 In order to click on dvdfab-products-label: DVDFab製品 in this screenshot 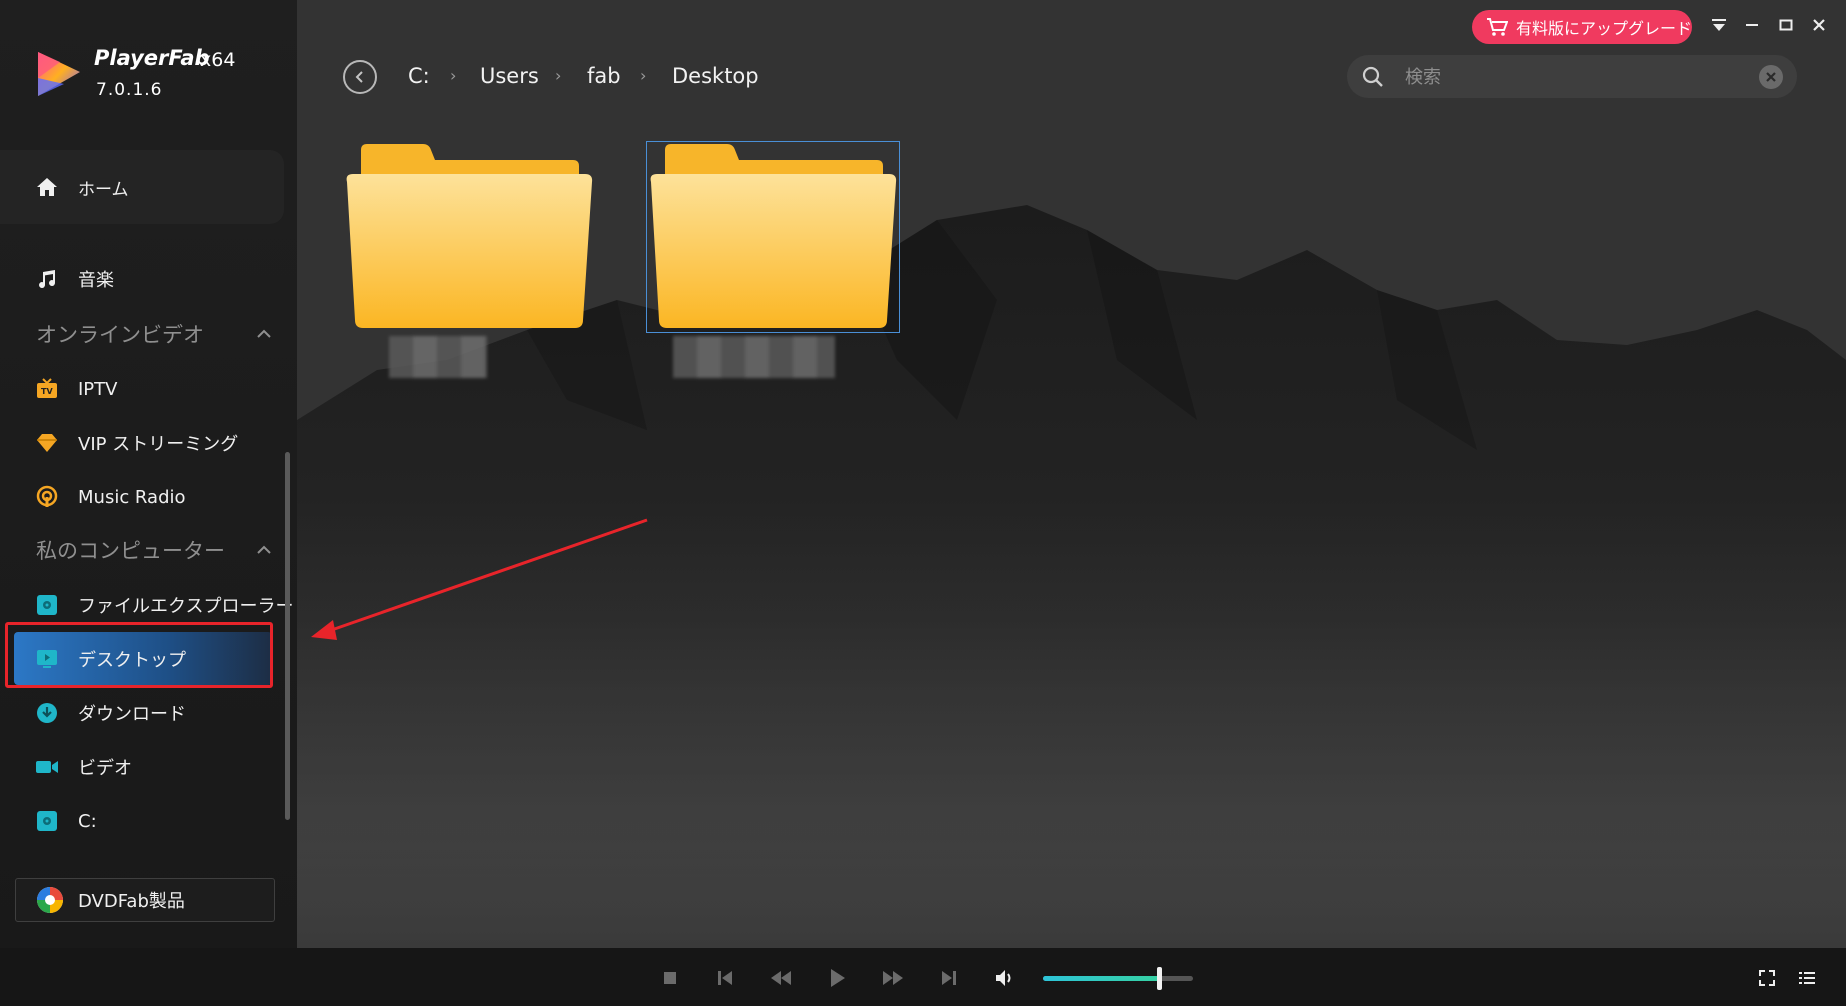, I will do `click(131, 901)`.